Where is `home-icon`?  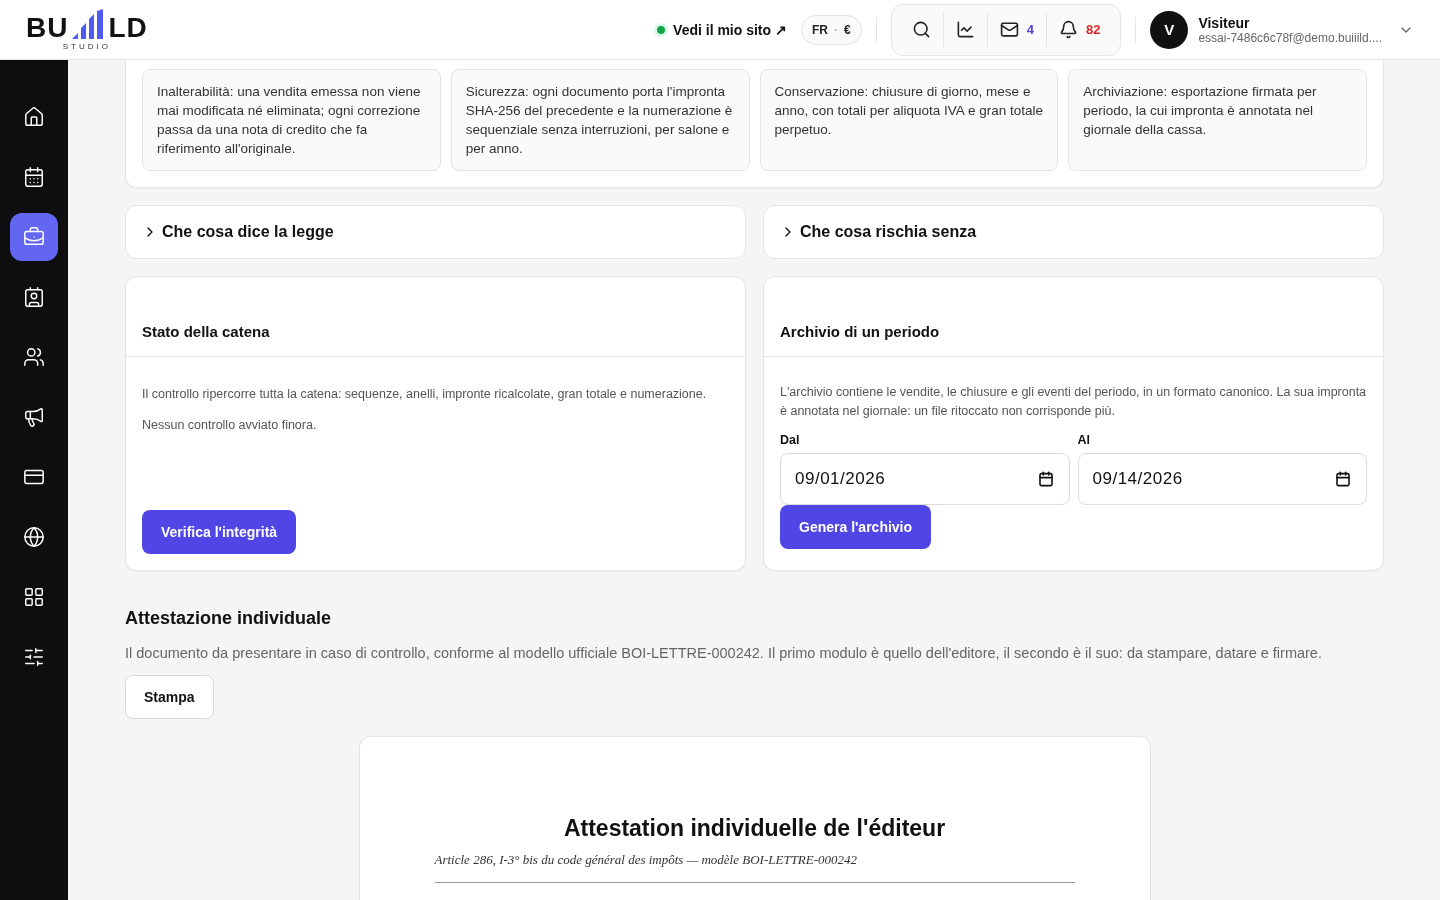
home-icon is located at coordinates (34, 117).